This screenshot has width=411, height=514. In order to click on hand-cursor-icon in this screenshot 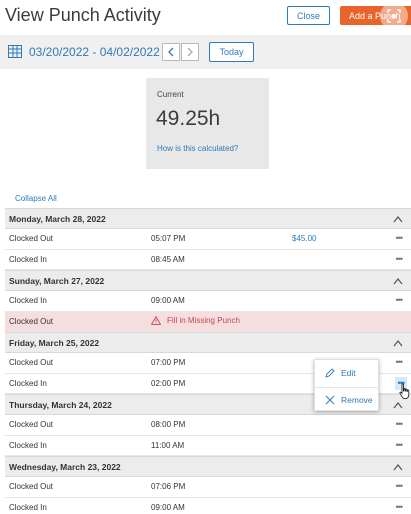, I will do `click(404, 391)`.